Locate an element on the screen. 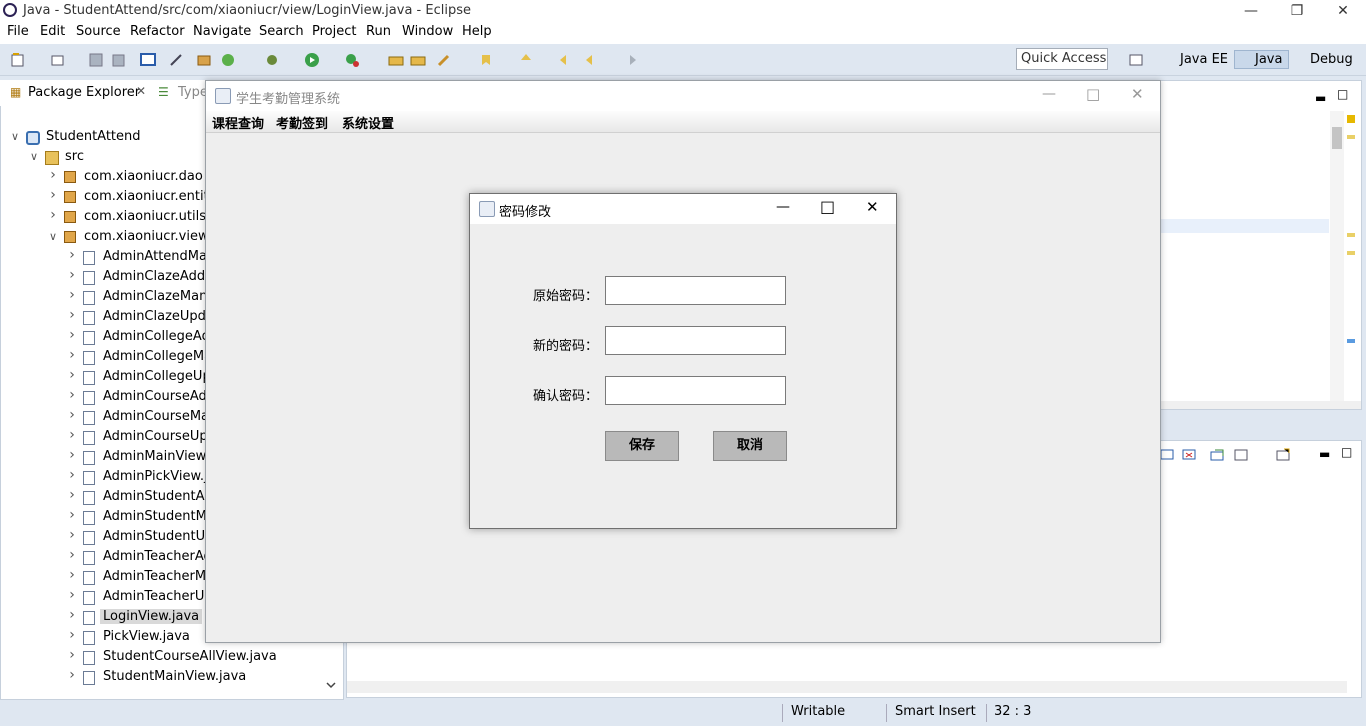  cancel-button: 取消 is located at coordinates (750, 446).